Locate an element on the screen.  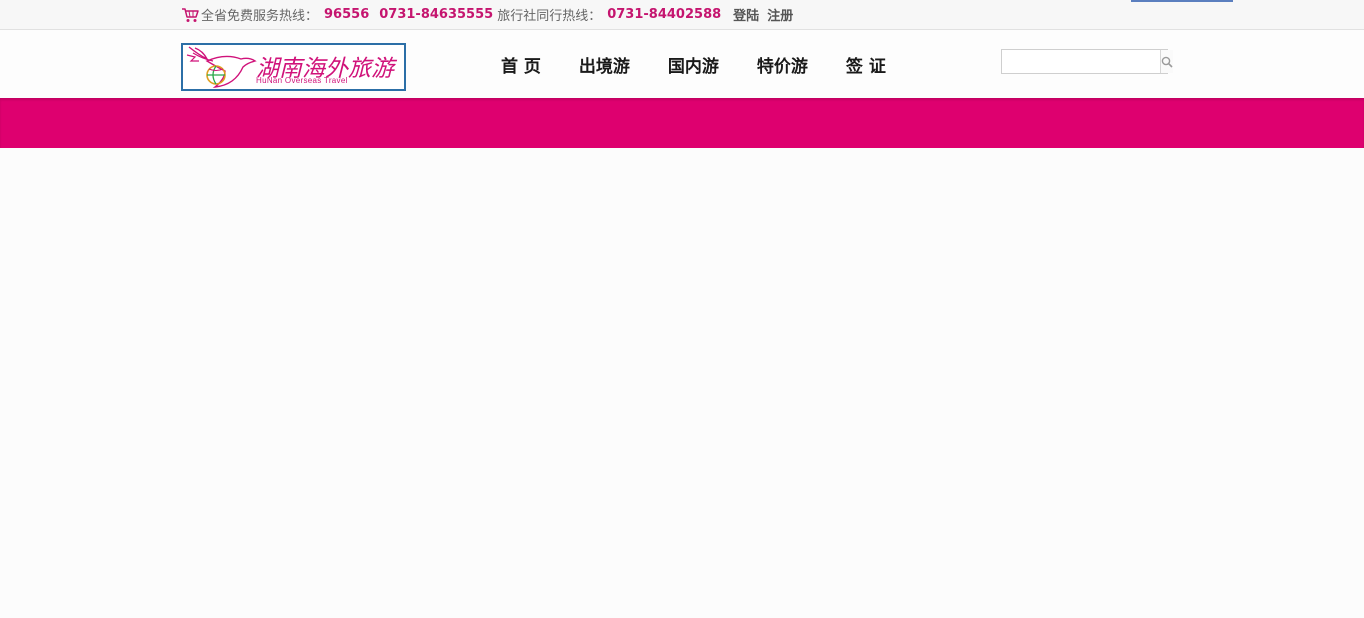
top-right-tab is located at coordinates (1182, 1).